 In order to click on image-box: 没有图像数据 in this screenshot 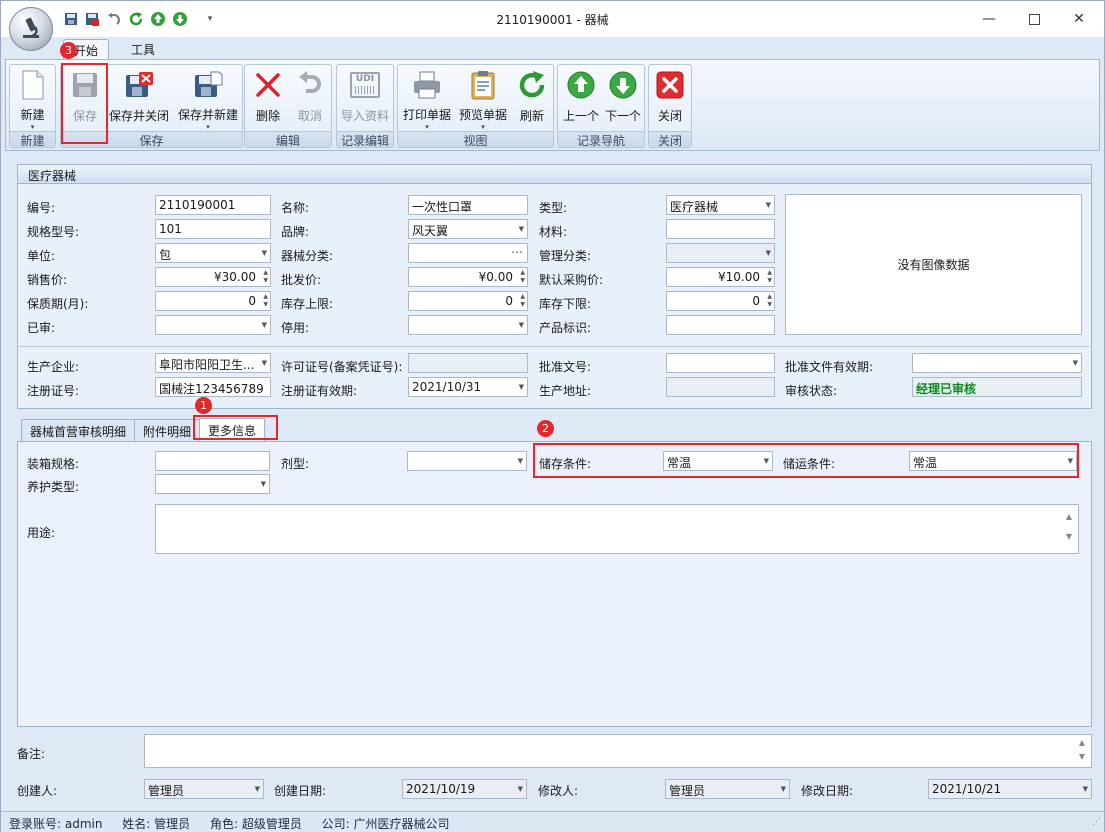, I will do `click(933, 264)`.